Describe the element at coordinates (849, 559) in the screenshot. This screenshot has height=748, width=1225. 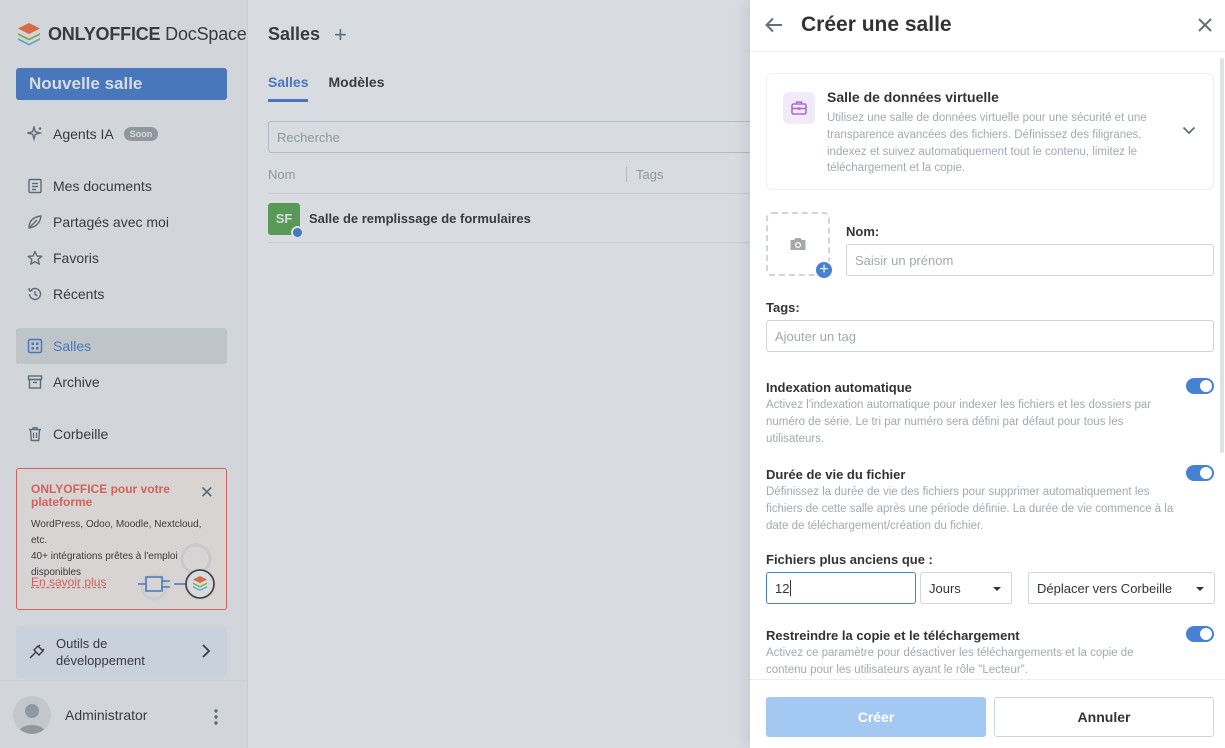
I see `older-than-label: Fichiers plus anciens que :` at that location.